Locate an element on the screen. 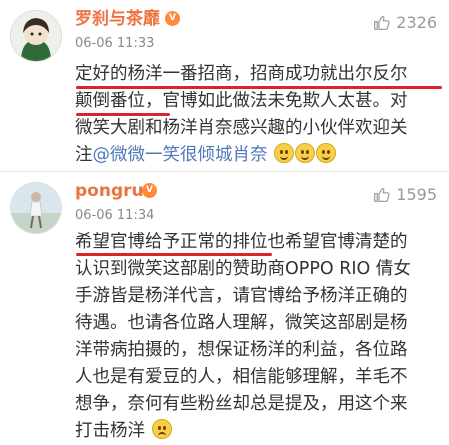 The image size is (449, 445). underlined-text: 颠倒番位， is located at coordinates (119, 101).